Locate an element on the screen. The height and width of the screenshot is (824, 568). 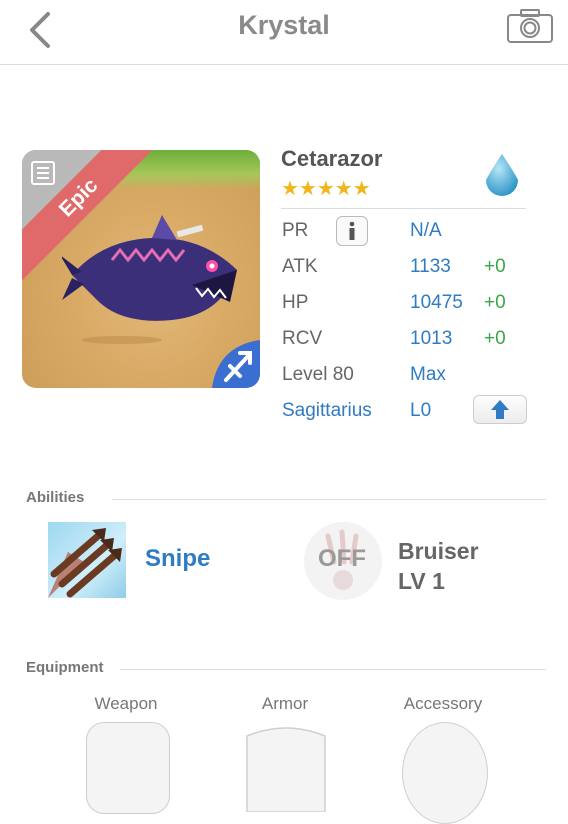
hp-bonus: +0 is located at coordinates (495, 302).